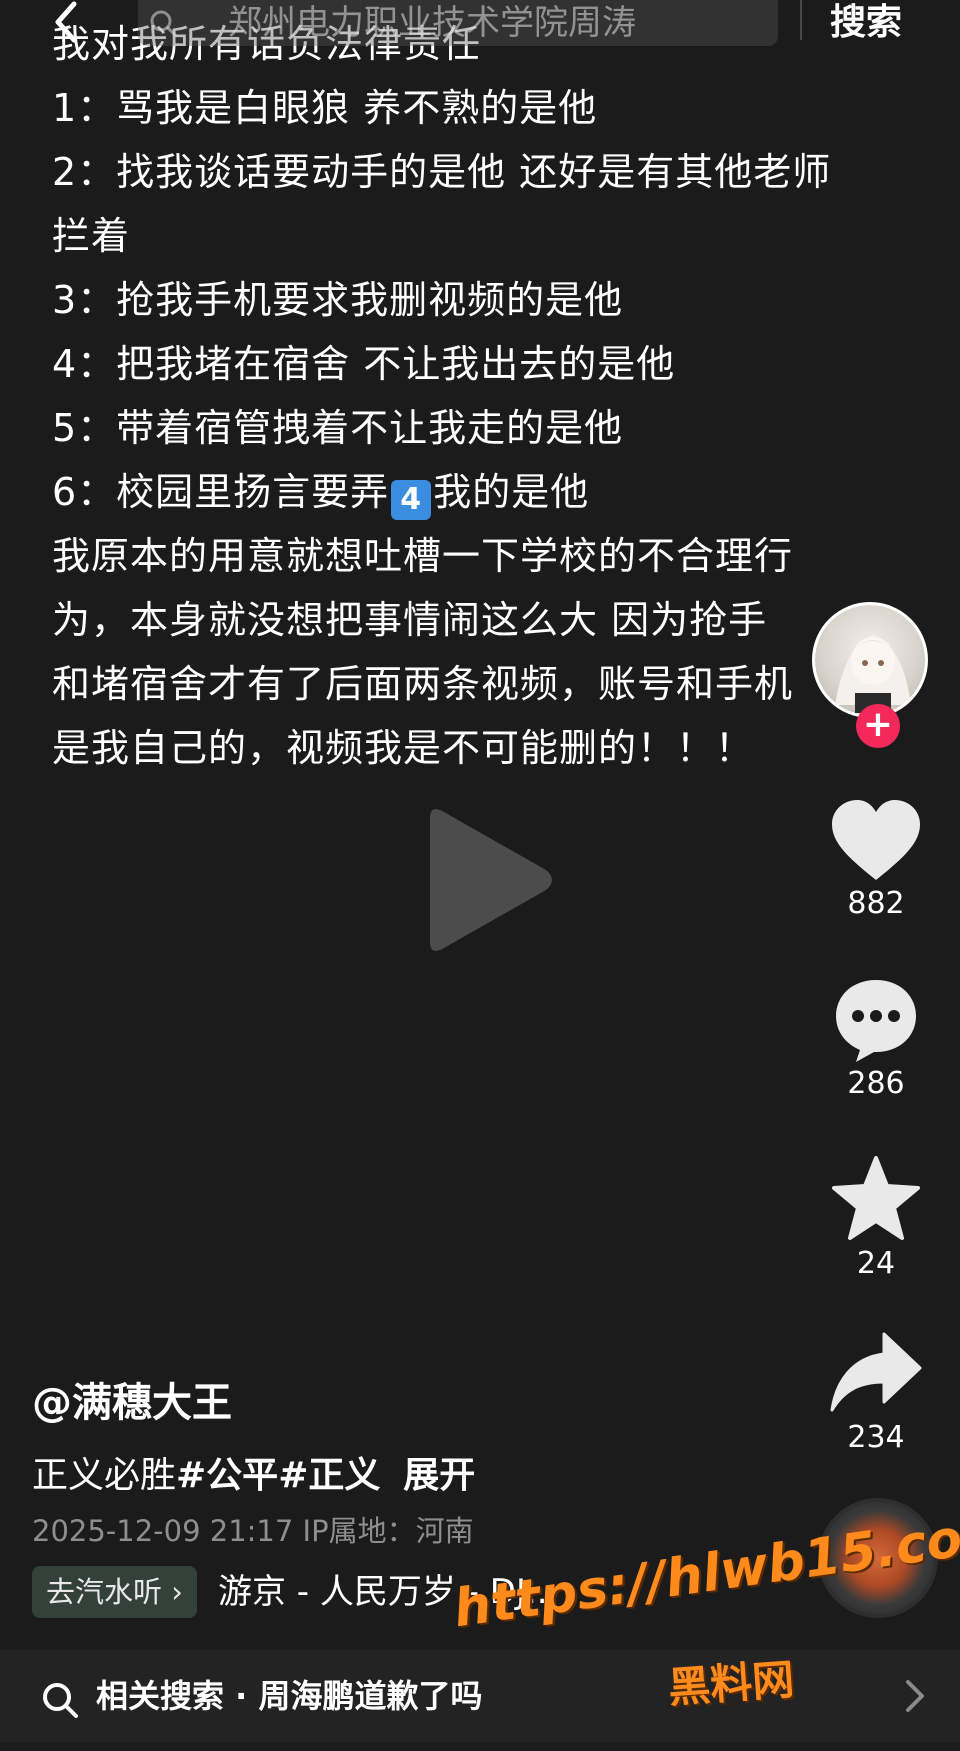 This screenshot has height=1751, width=960. I want to click on play-icon, so click(483, 880).